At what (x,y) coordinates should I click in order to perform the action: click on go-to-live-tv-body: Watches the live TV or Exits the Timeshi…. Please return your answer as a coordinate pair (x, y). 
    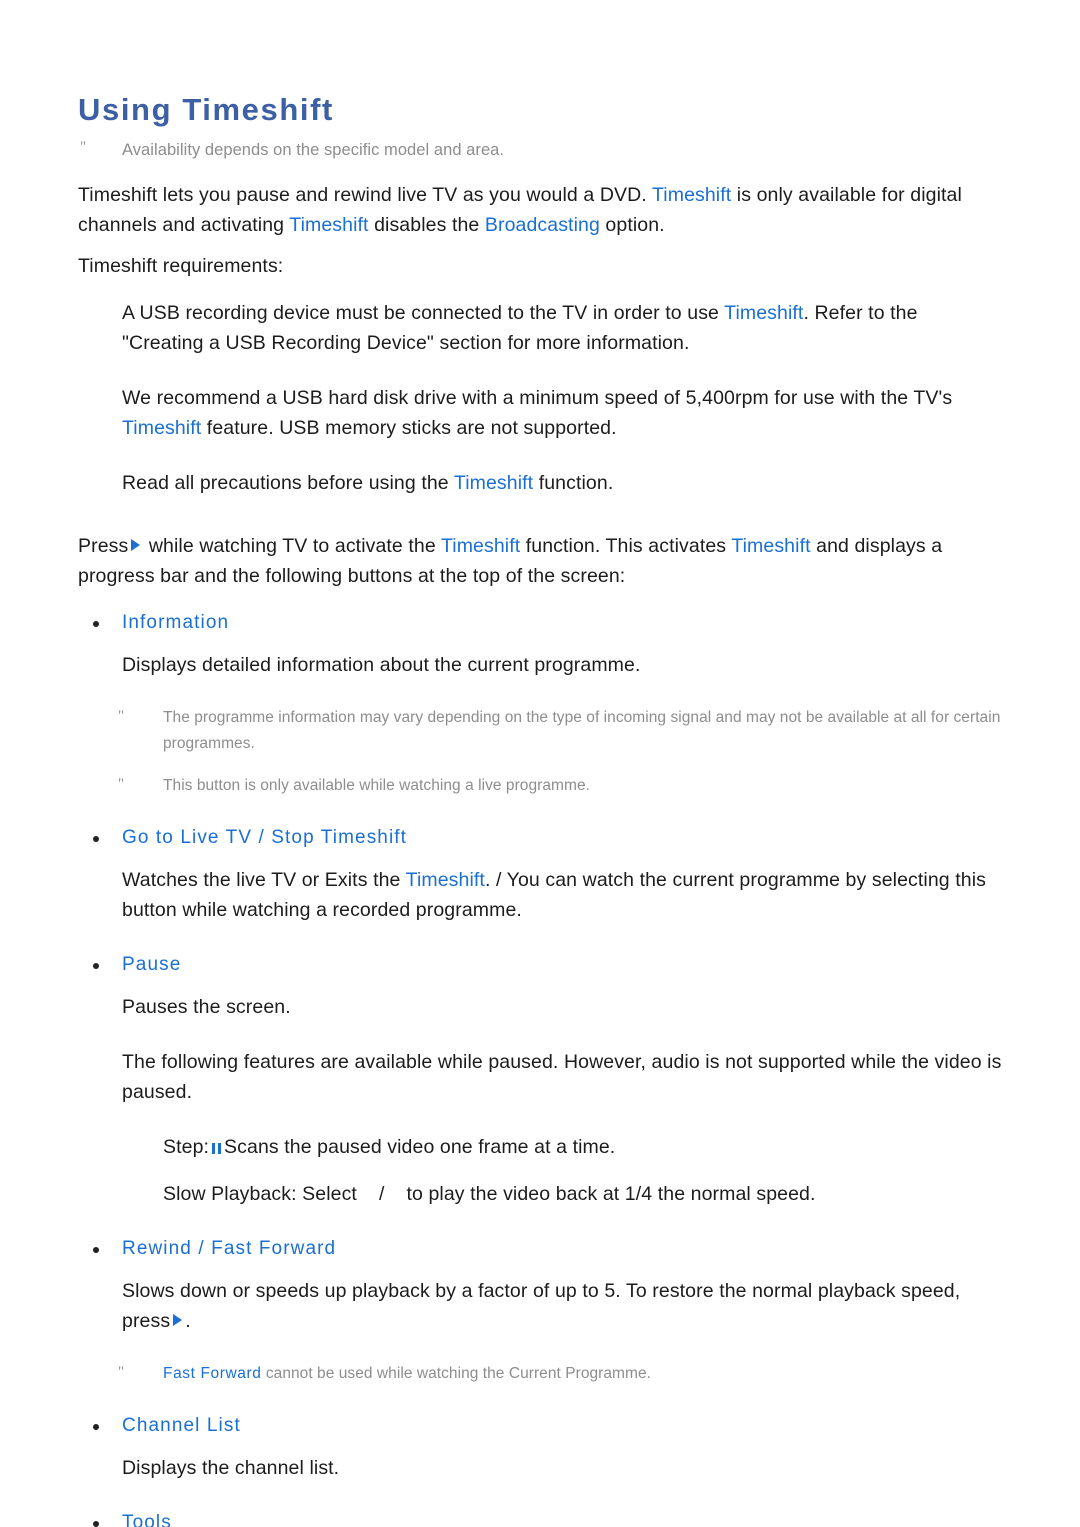
    Looking at the image, I should click on (540, 895).